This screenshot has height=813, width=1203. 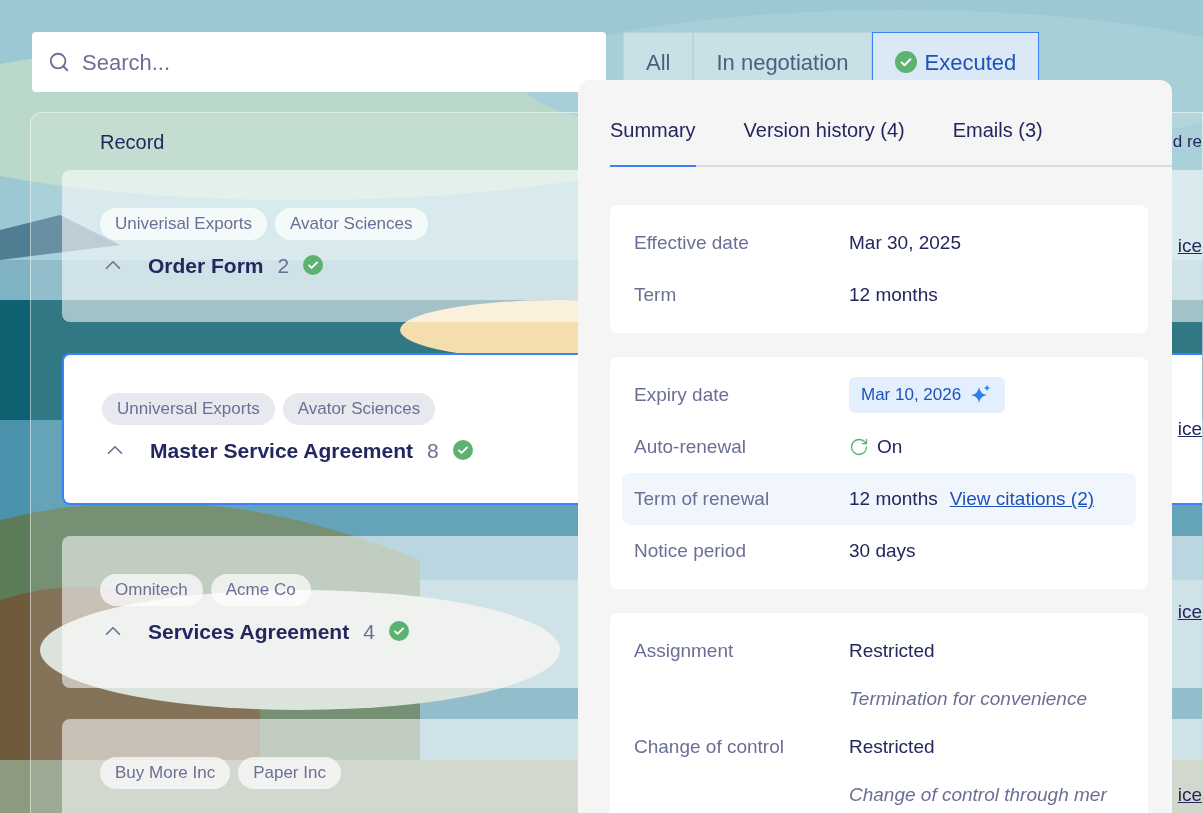 What do you see at coordinates (927, 395) in the screenshot?
I see `date-badge: Mar 10, 2026` at bounding box center [927, 395].